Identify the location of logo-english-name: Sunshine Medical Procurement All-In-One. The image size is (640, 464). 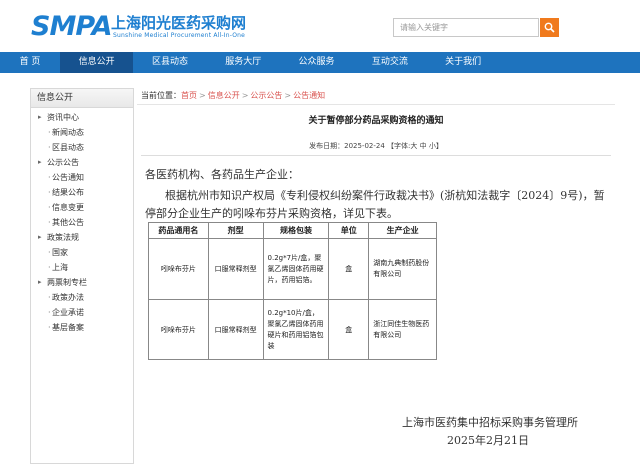
(179, 35).